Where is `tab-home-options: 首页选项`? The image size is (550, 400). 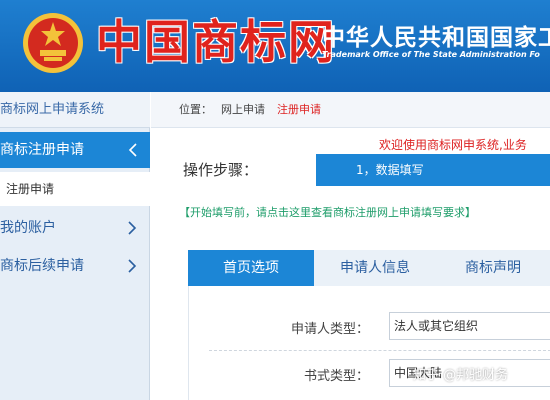 tab-home-options: 首页选项 is located at coordinates (251, 268).